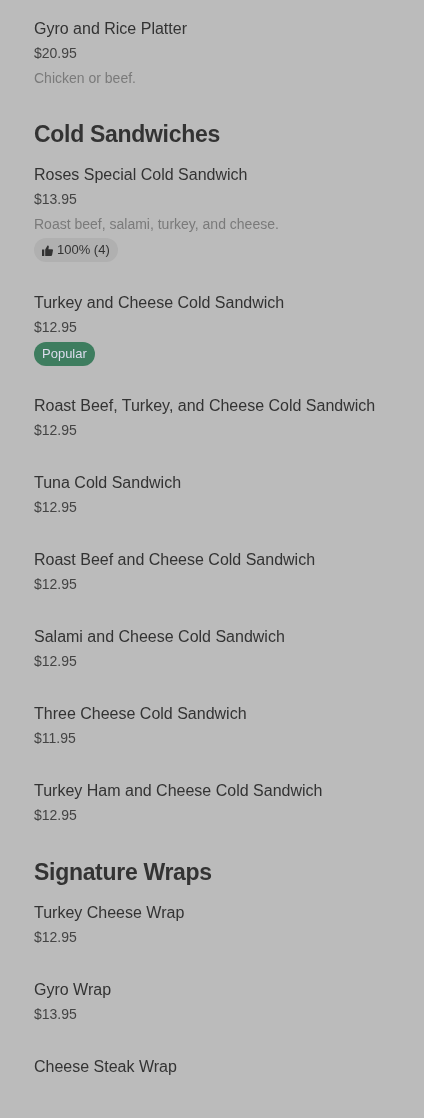 The width and height of the screenshot is (424, 1118). What do you see at coordinates (219, 1066) in the screenshot?
I see `item-name: Cheese Steak Wrap` at bounding box center [219, 1066].